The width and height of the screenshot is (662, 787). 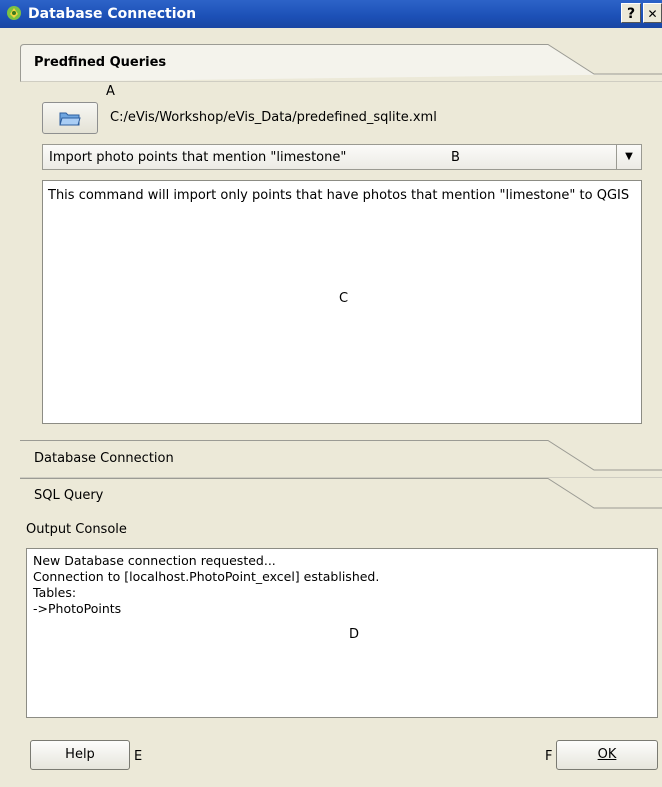 What do you see at coordinates (607, 755) in the screenshot?
I see `ok-button: OK` at bounding box center [607, 755].